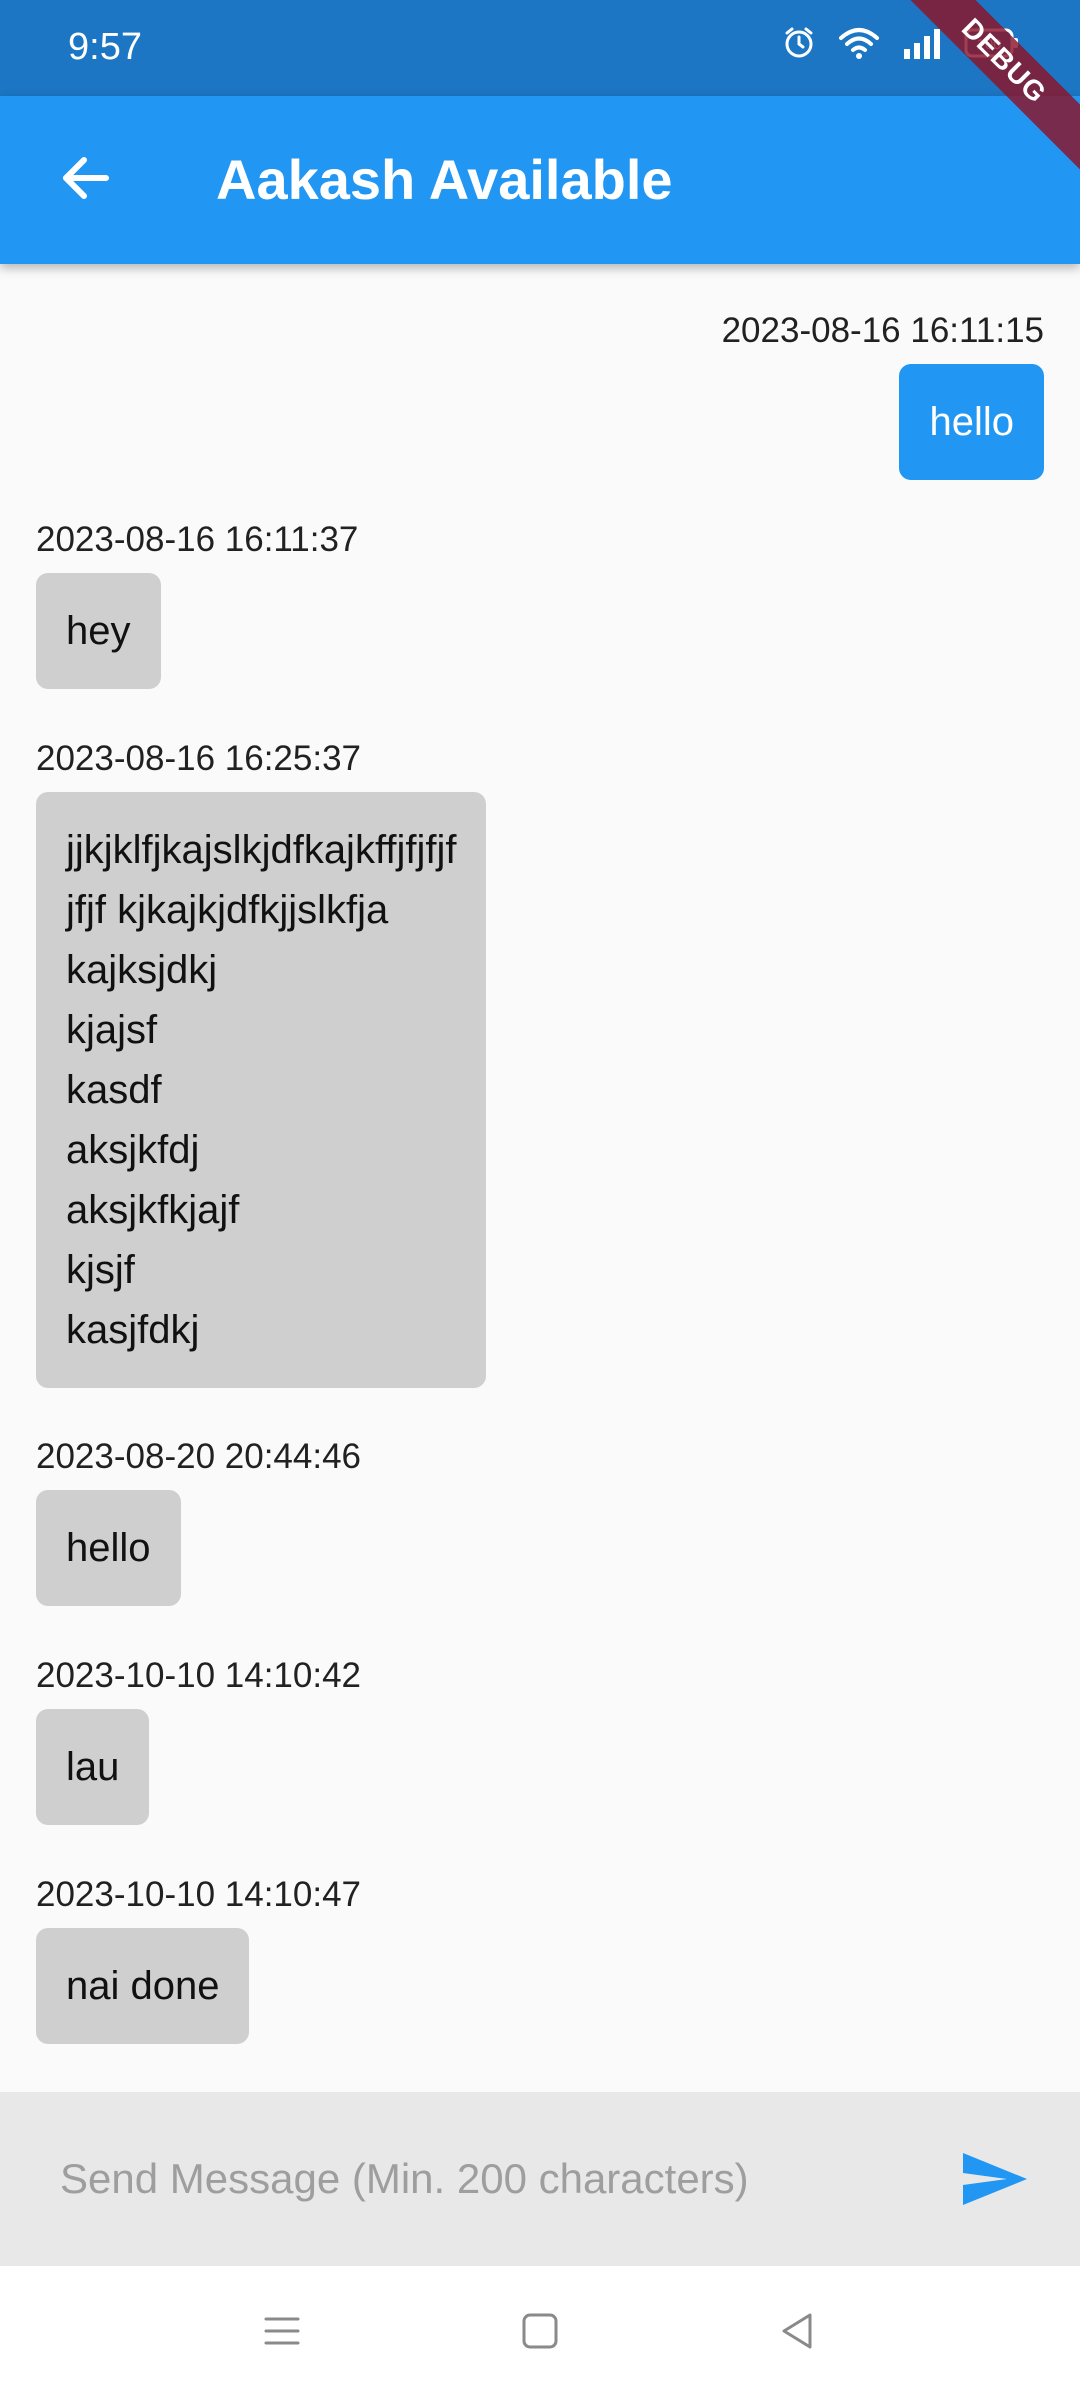  I want to click on square-icon, so click(540, 2333).